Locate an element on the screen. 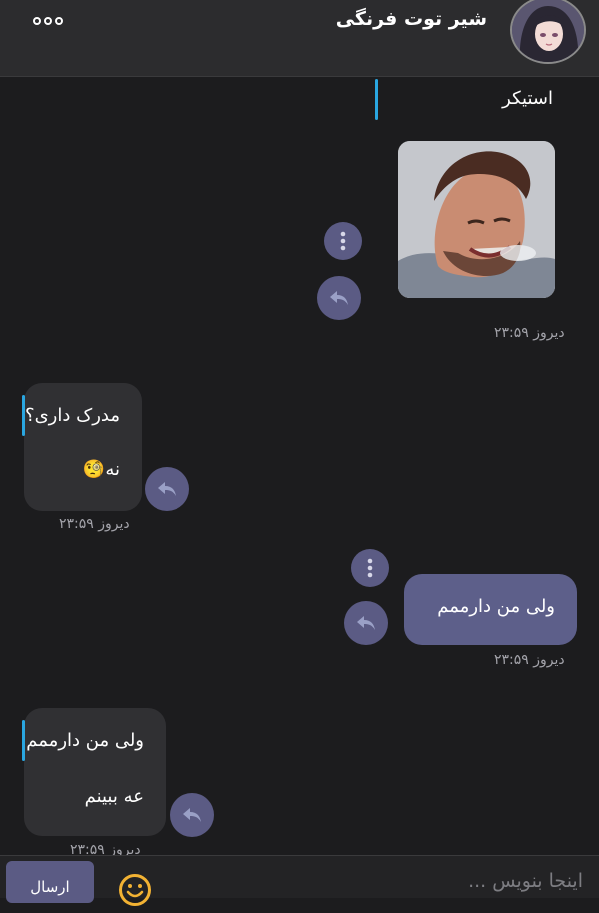 The image size is (599, 913). more-options-icon is located at coordinates (50, 21).